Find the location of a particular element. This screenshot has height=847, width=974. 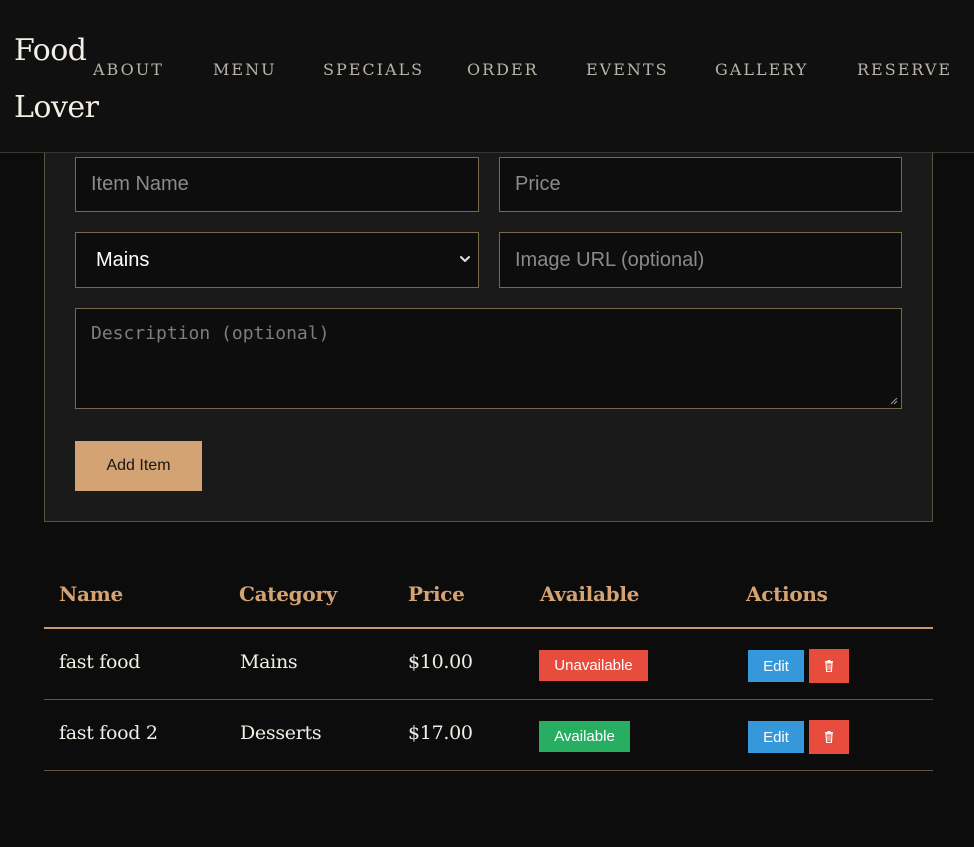

price-placeholder: Price is located at coordinates (538, 184).